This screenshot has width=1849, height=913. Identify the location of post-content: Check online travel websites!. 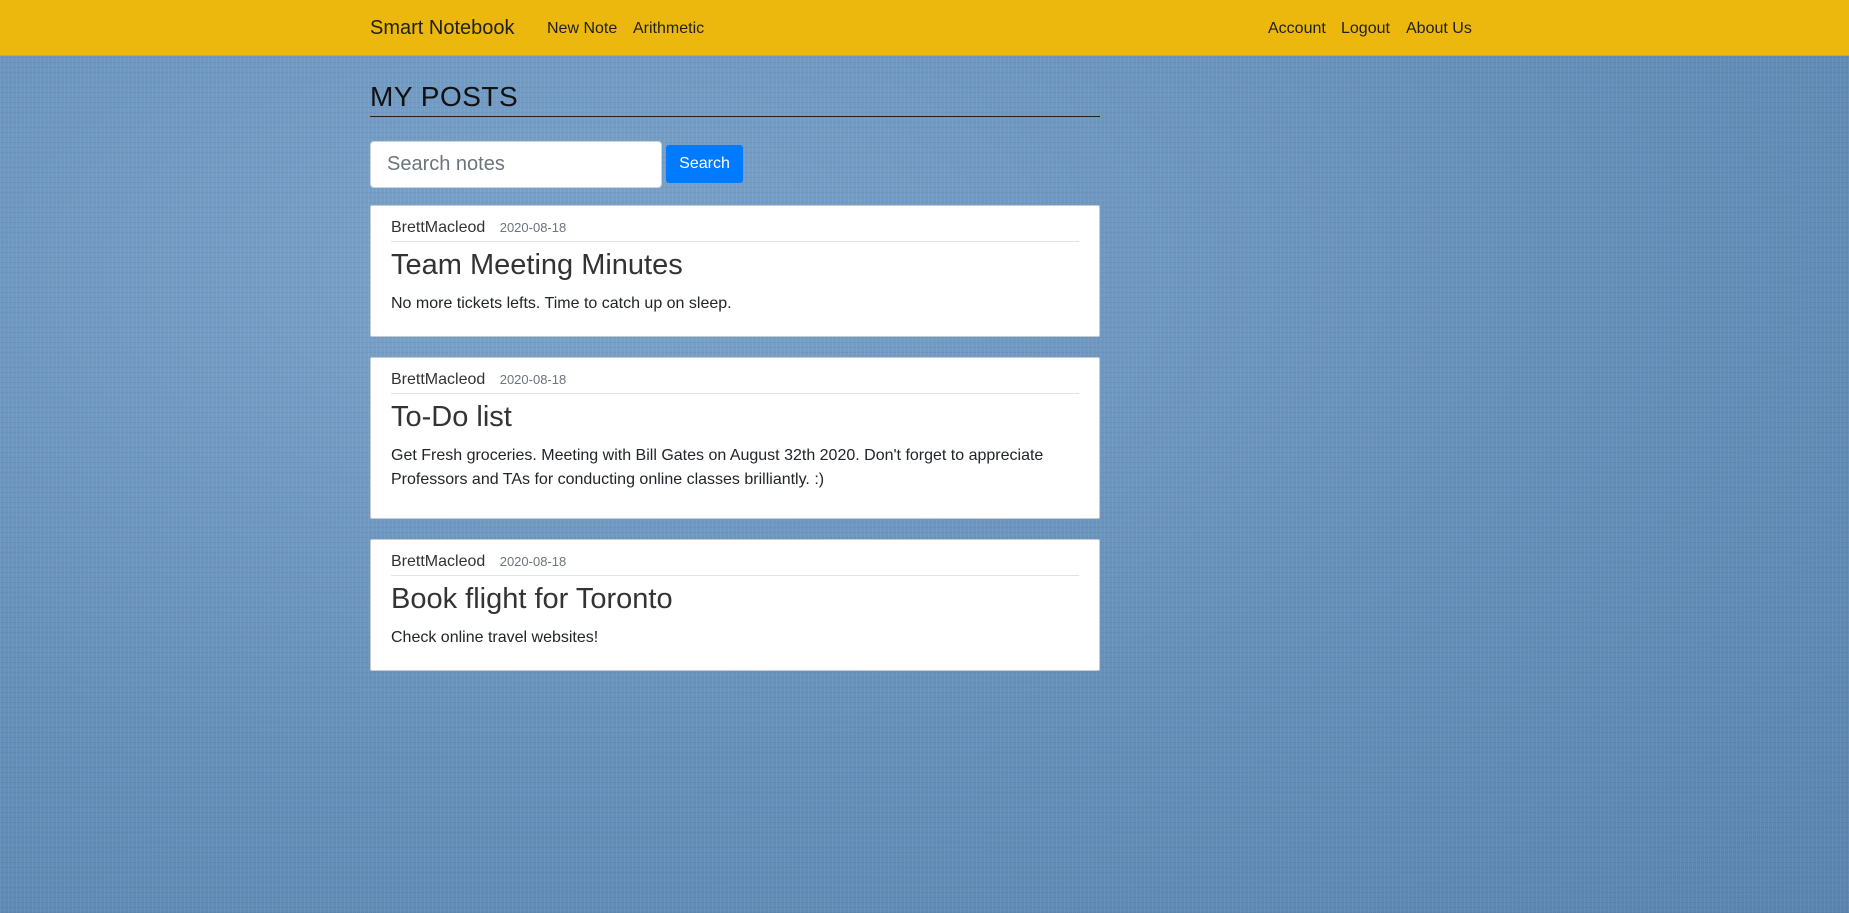
(495, 637).